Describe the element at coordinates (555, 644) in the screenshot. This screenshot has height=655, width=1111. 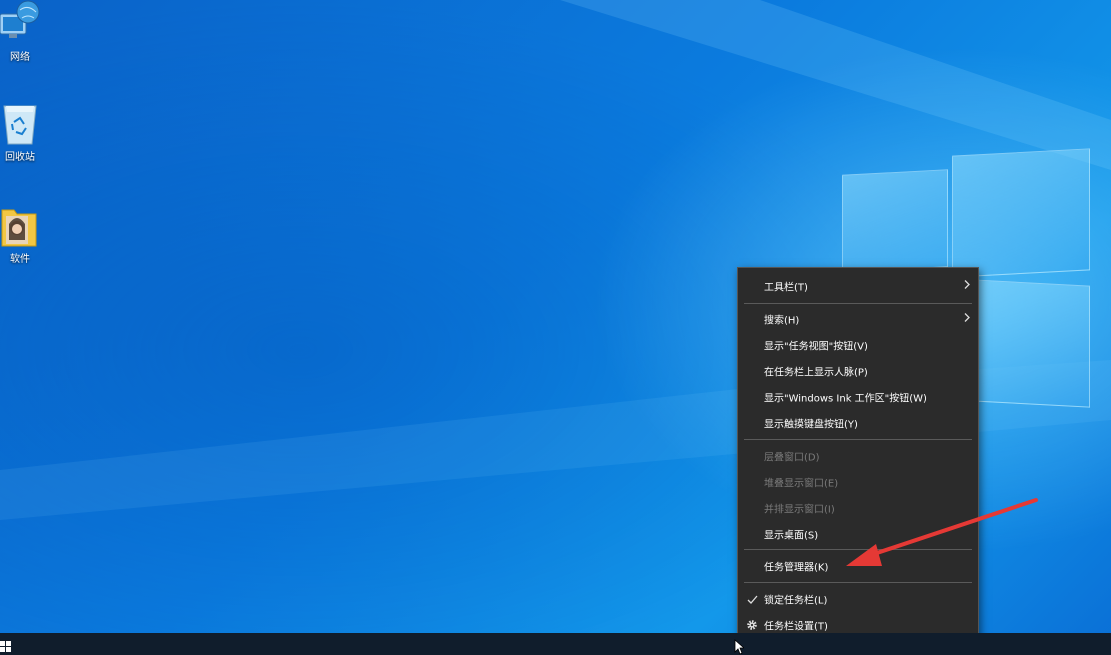
I see `taskbar` at that location.